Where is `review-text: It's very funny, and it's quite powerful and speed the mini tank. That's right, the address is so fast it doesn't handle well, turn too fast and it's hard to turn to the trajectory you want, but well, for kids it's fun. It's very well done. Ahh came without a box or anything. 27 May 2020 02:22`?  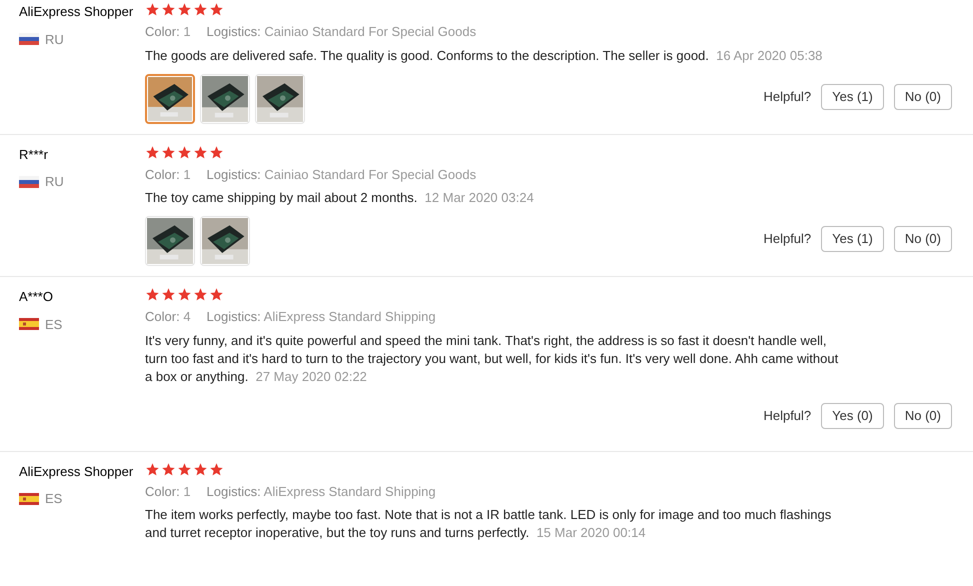
review-text: It's very funny, and it's quite powerful and speed the mini tank. That's right, the address is so fast it doesn't handle well, turn too fast and it's hard to turn to the trajectory you want, but well, for kids it's fun. It's very well done. Ahh came without a box or anything. 27 May 2020 02:22 is located at coordinates (492, 359).